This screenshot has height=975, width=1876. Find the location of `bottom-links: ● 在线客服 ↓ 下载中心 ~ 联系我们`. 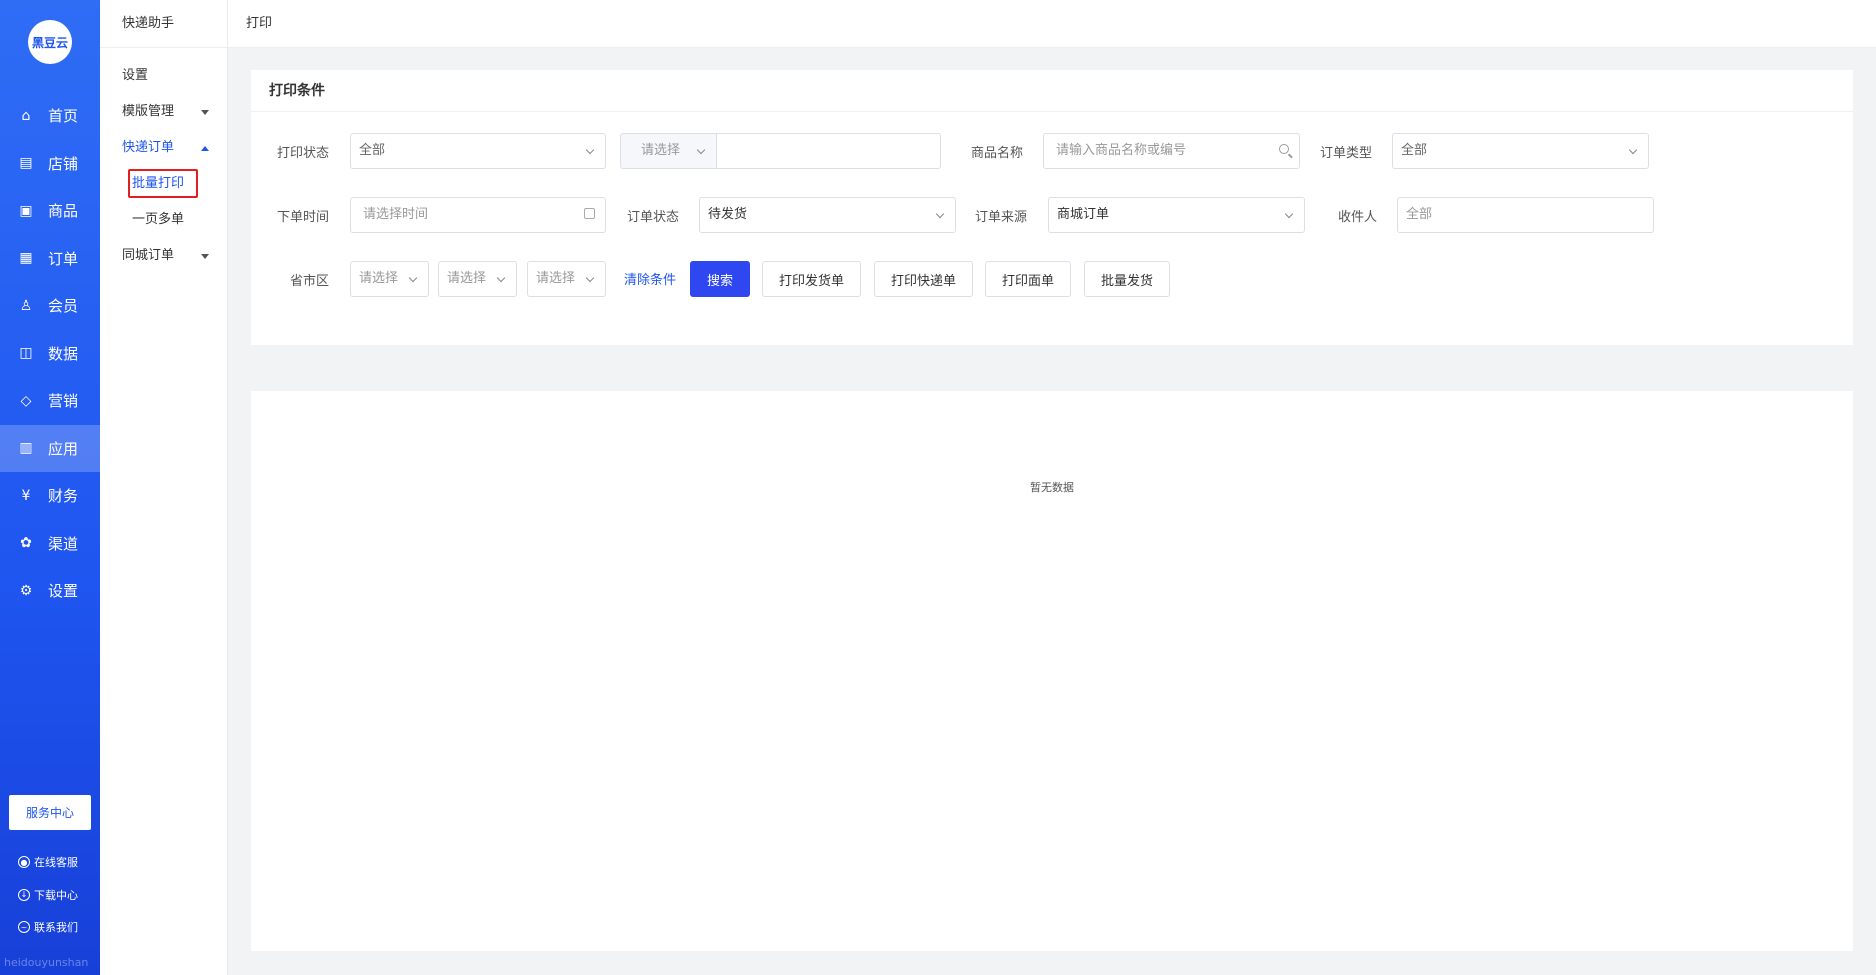

bottom-links: ● 在线客服 ↓ 下载中心 ~ 联系我们 is located at coordinates (48, 895).